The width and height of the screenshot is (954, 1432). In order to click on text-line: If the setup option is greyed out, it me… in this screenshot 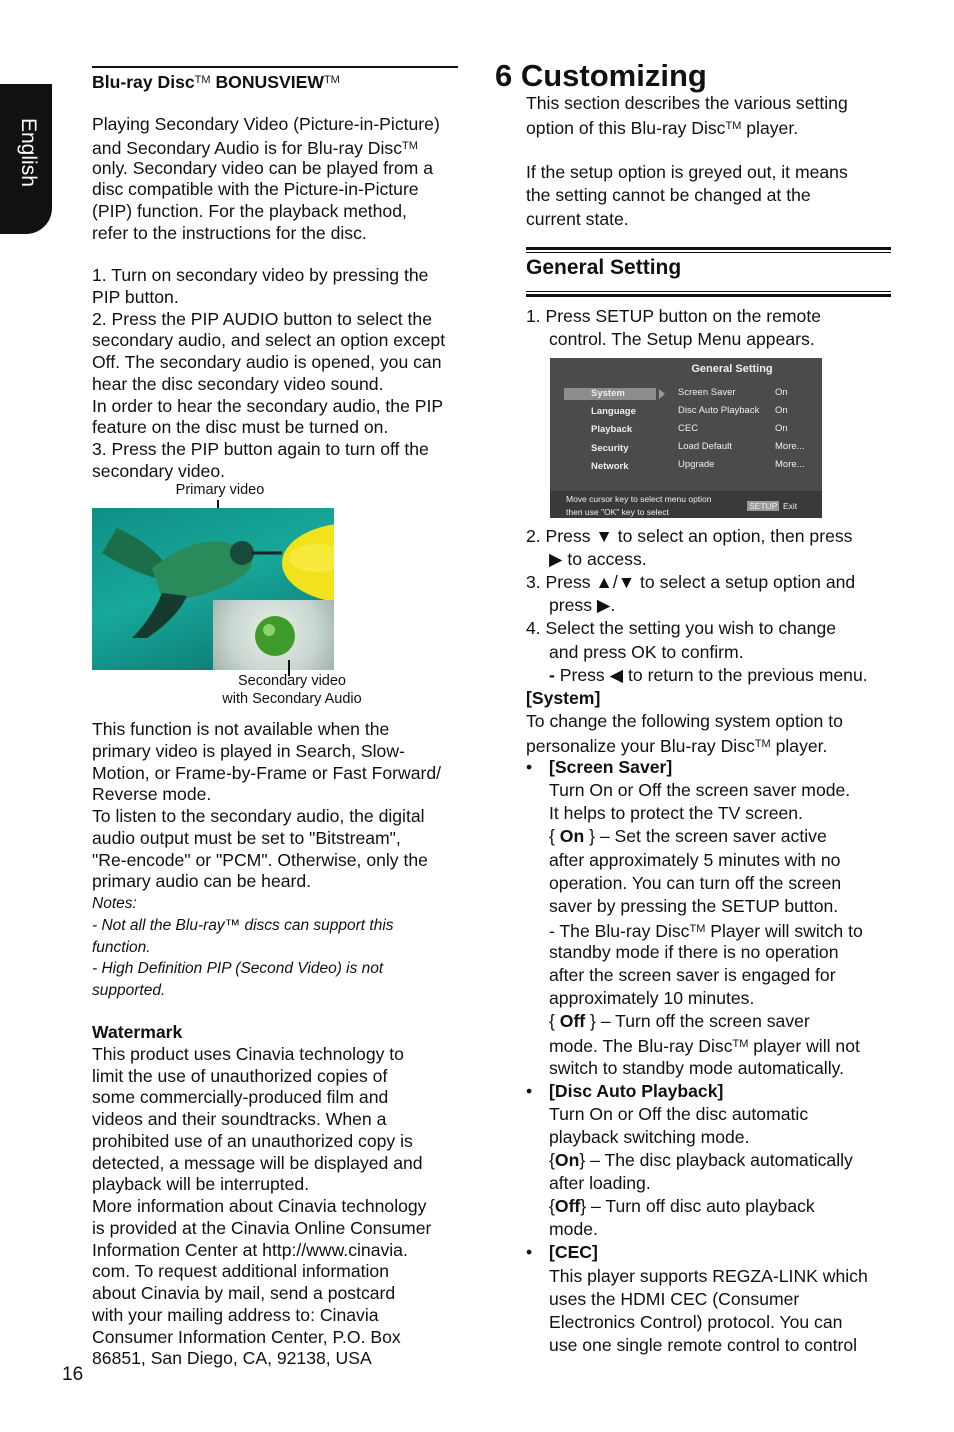, I will do `click(687, 172)`.